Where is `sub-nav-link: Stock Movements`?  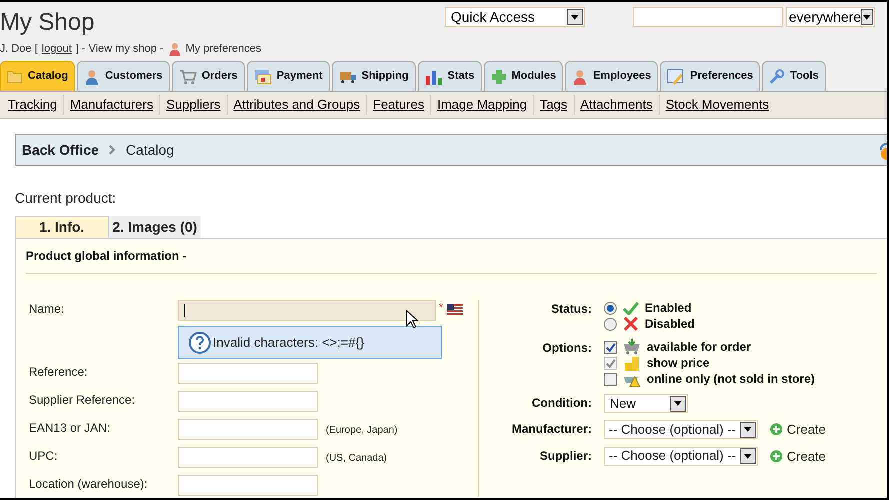
sub-nav-link: Stock Movements is located at coordinates (717, 105).